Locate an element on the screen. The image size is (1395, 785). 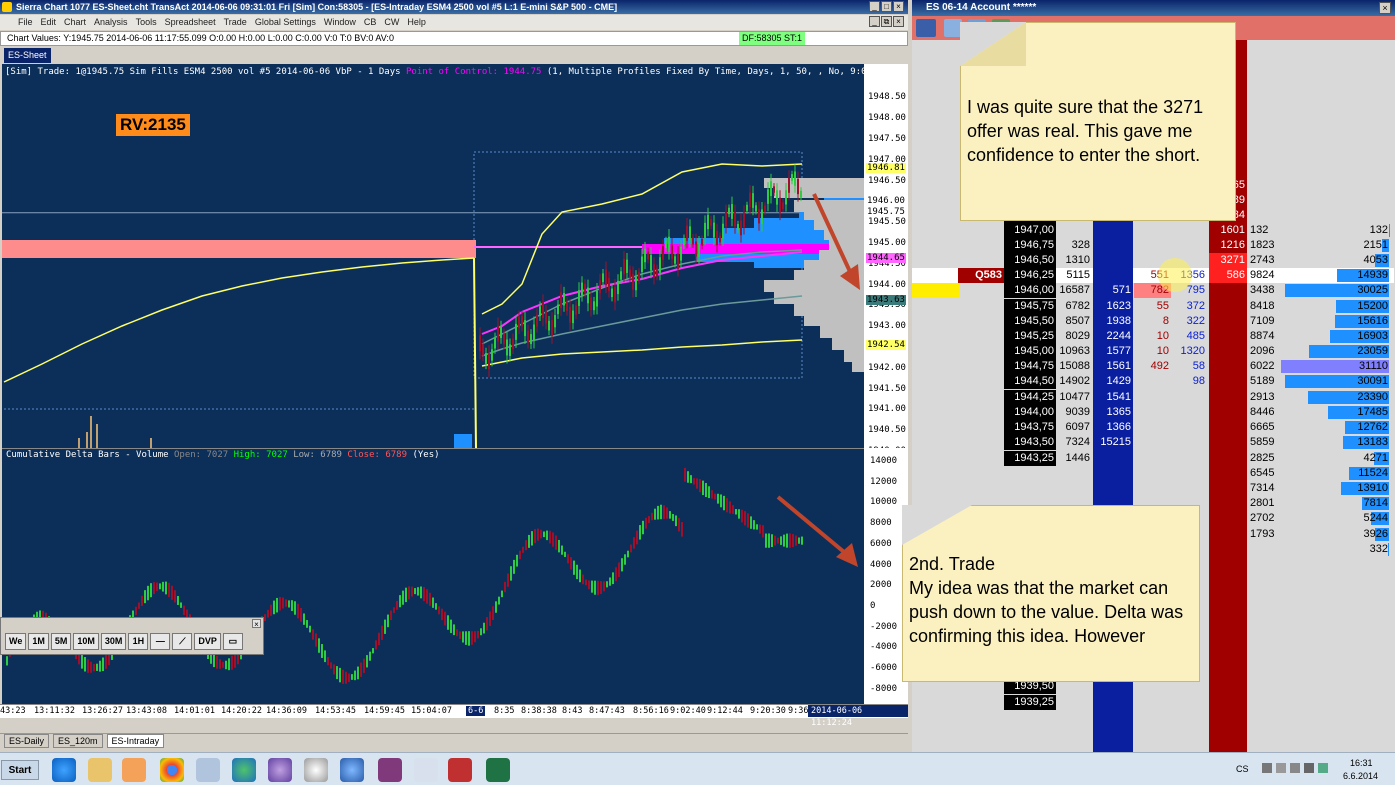
sierra-chart-icon is located at coordinates (460, 770).